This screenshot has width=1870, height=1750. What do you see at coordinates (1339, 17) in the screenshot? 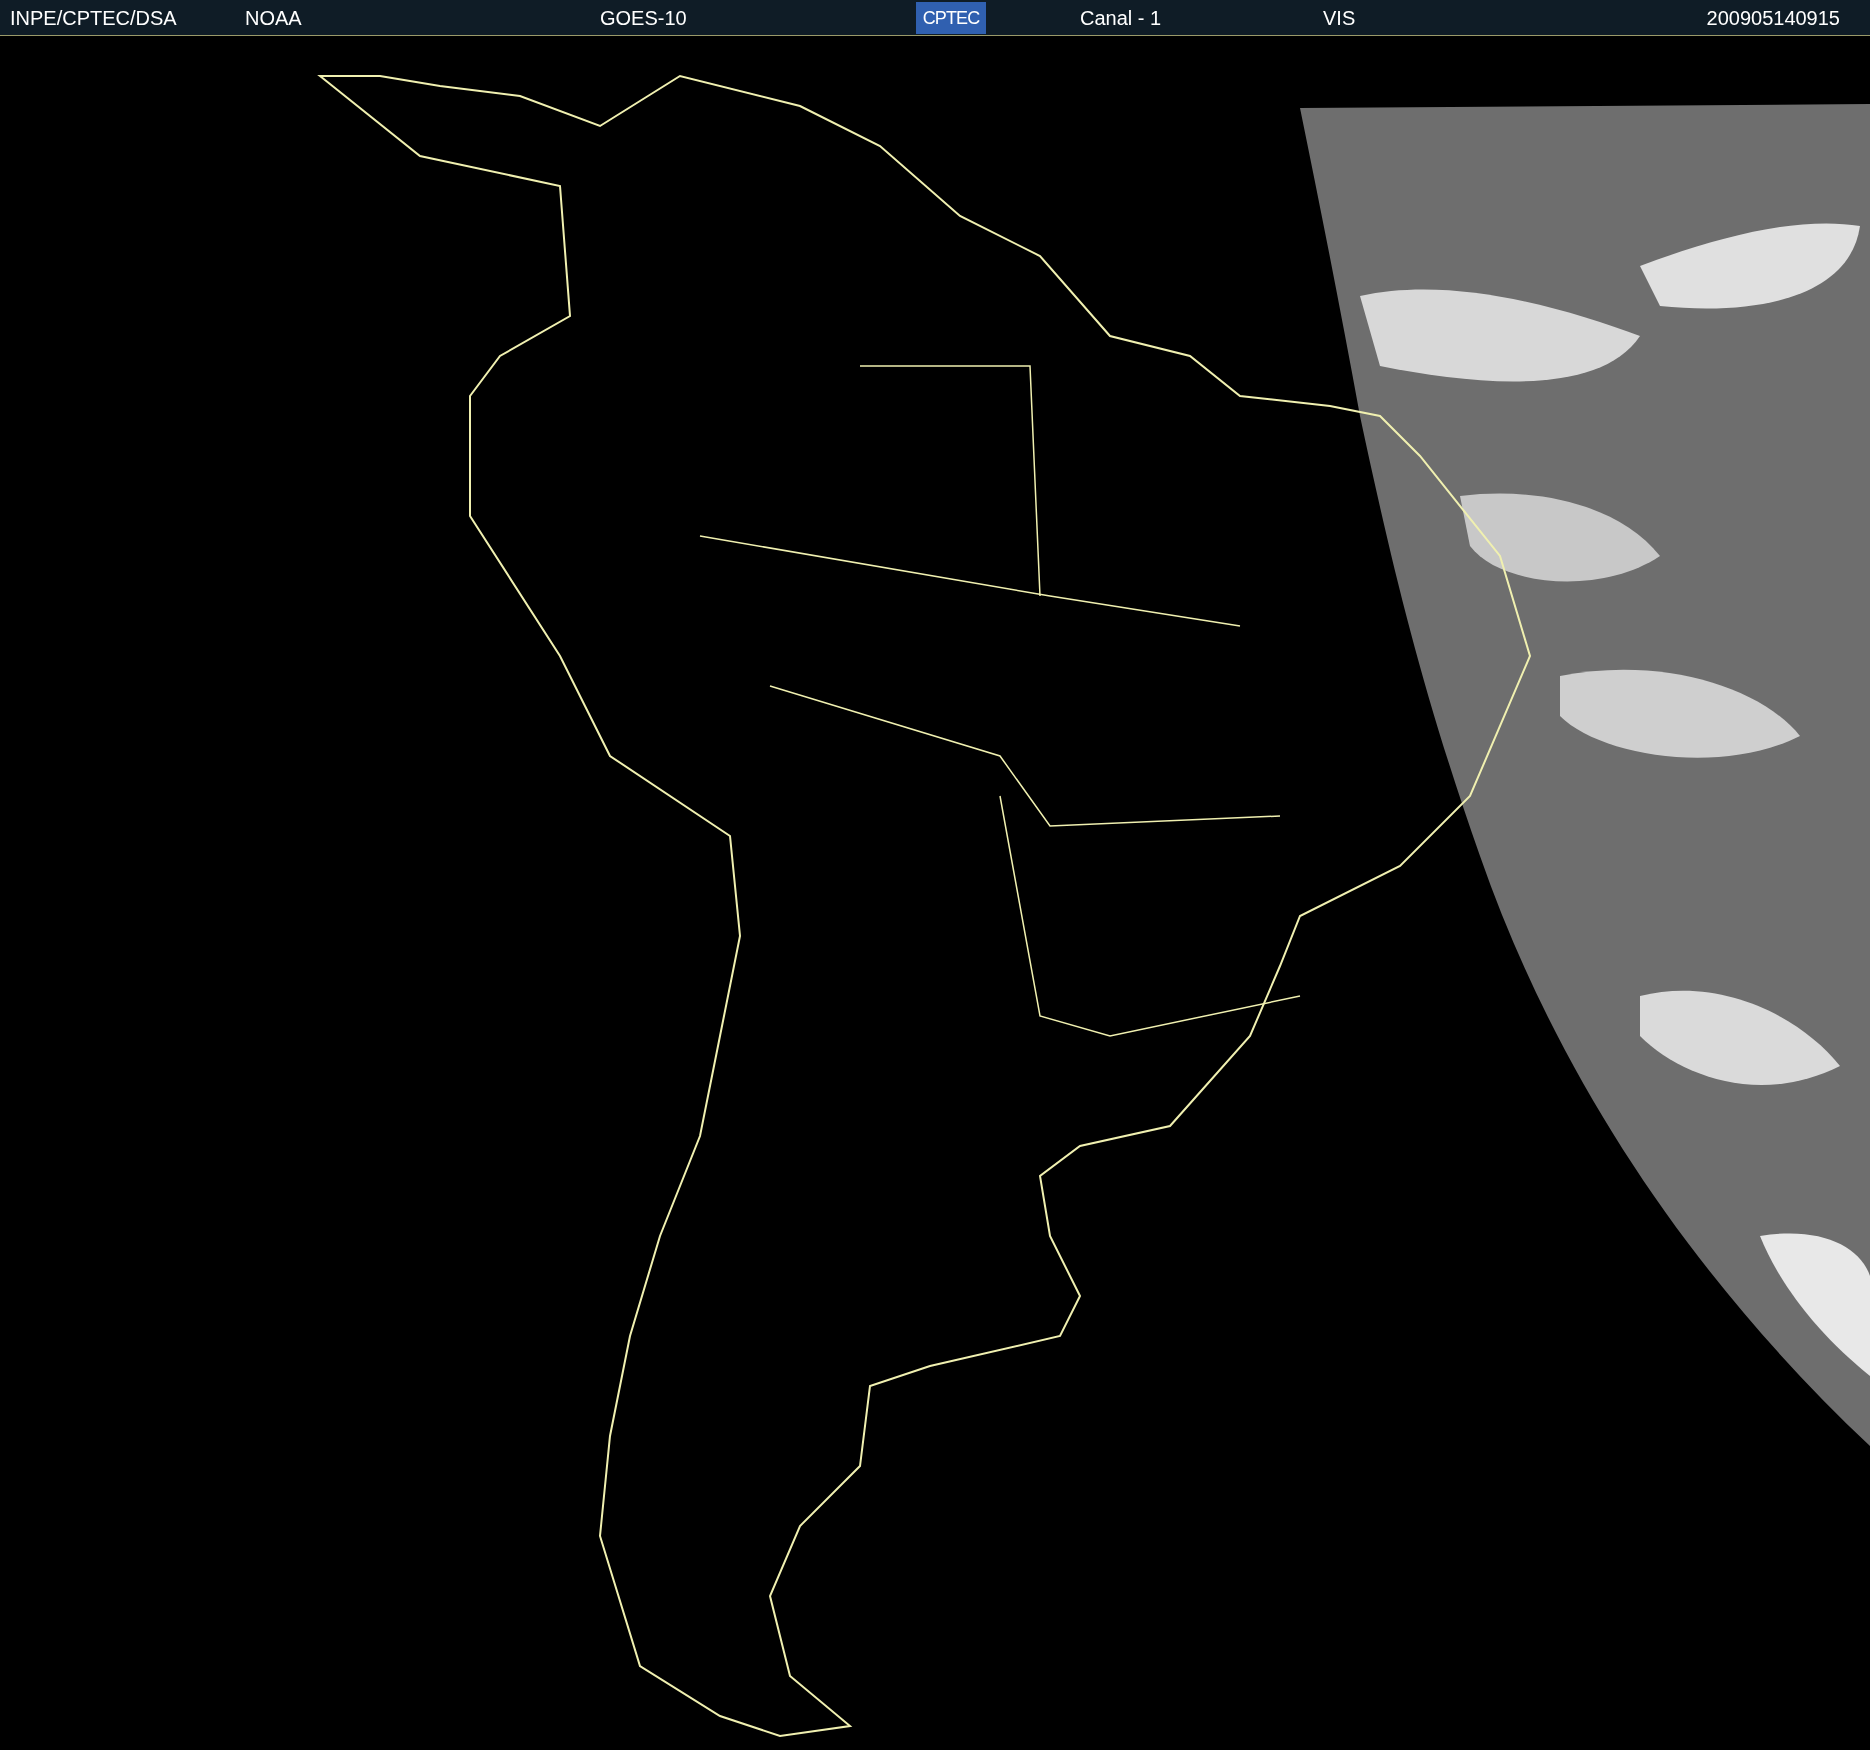
I see `band-label: VIS` at bounding box center [1339, 17].